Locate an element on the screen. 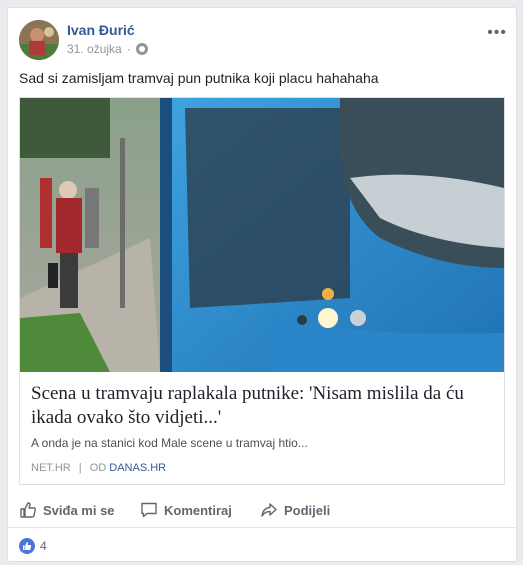 Image resolution: width=523 pixels, height=565 pixels. comment-button: Komentiraj is located at coordinates (186, 510).